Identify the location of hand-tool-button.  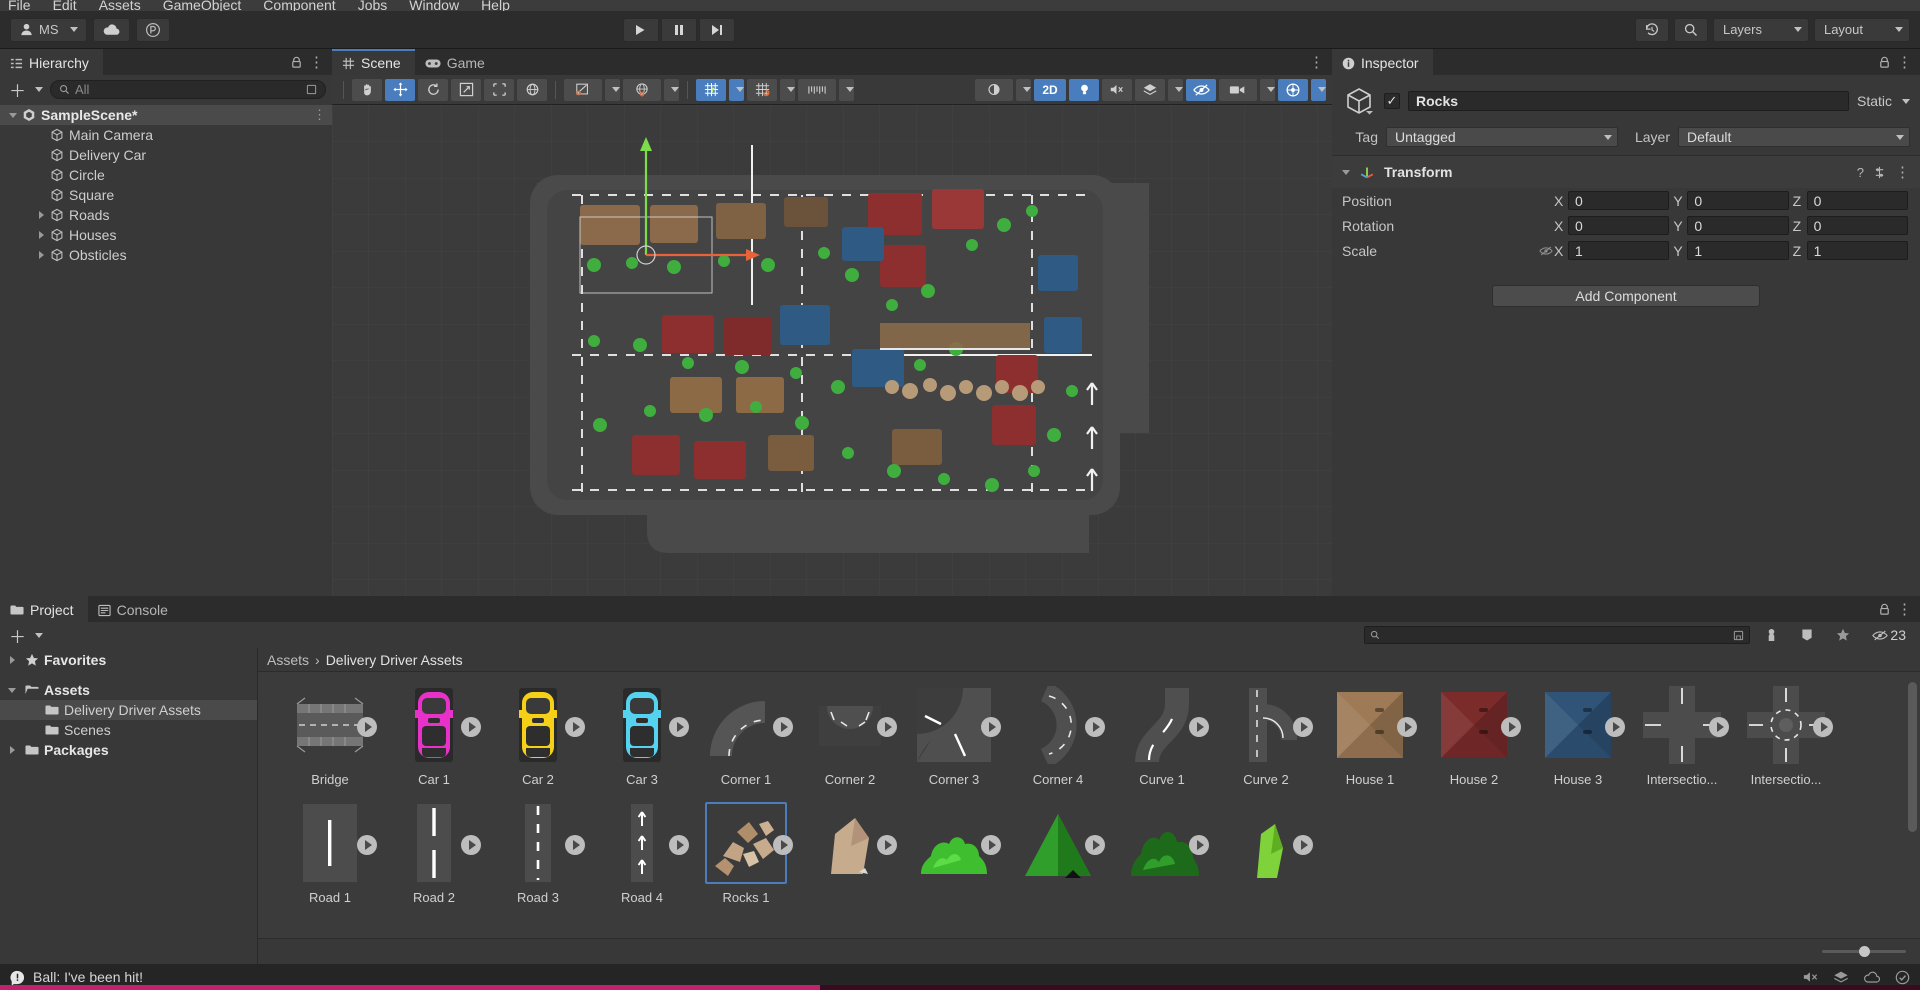
(367, 89).